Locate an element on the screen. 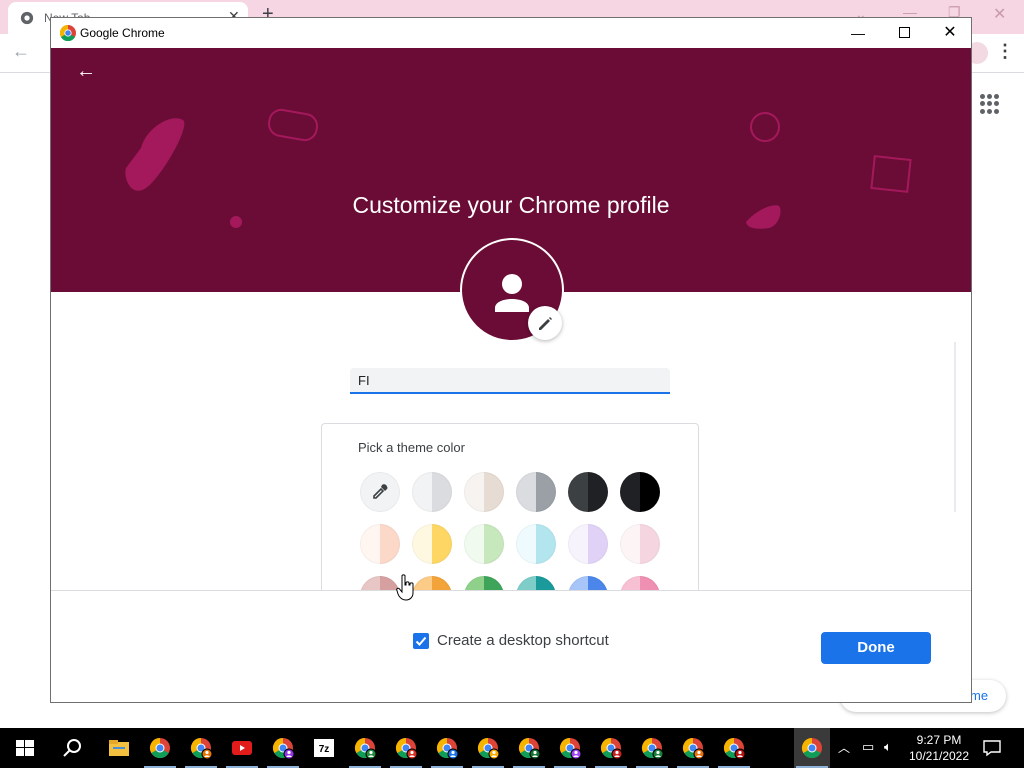  chrome-profile-7-icon is located at coordinates (529, 748).